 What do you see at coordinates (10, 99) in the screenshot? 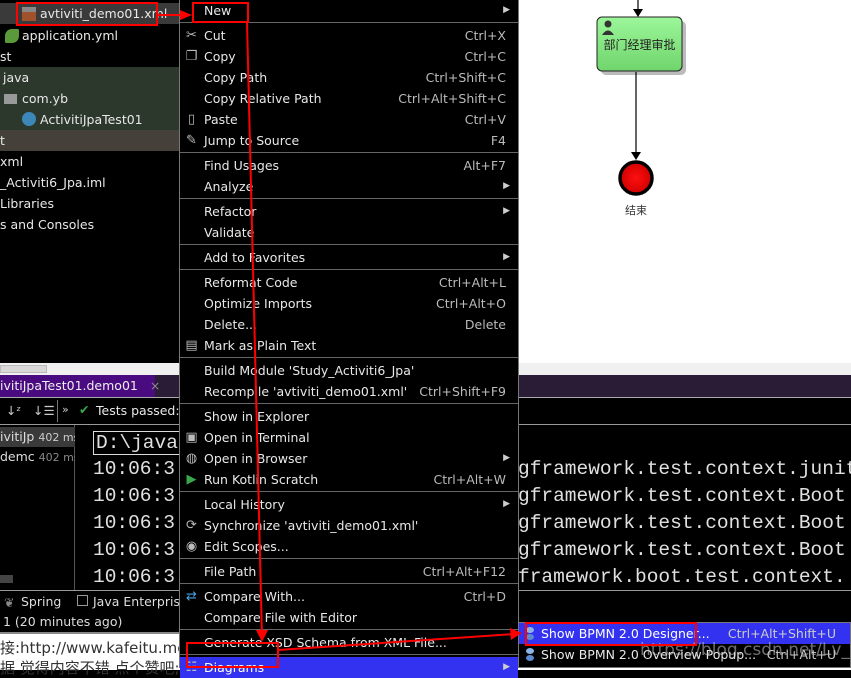
I see `package-icon` at bounding box center [10, 99].